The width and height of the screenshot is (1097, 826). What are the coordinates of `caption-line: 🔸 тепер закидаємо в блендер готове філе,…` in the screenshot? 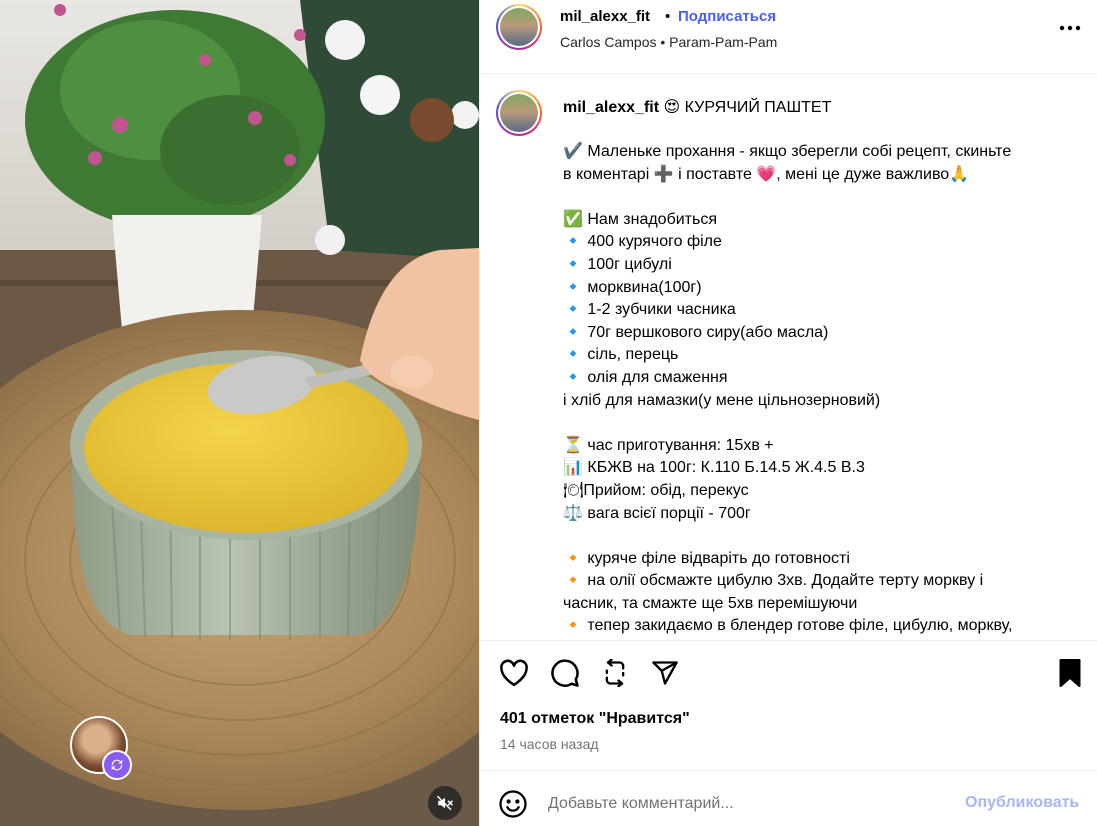 It's located at (788, 626).